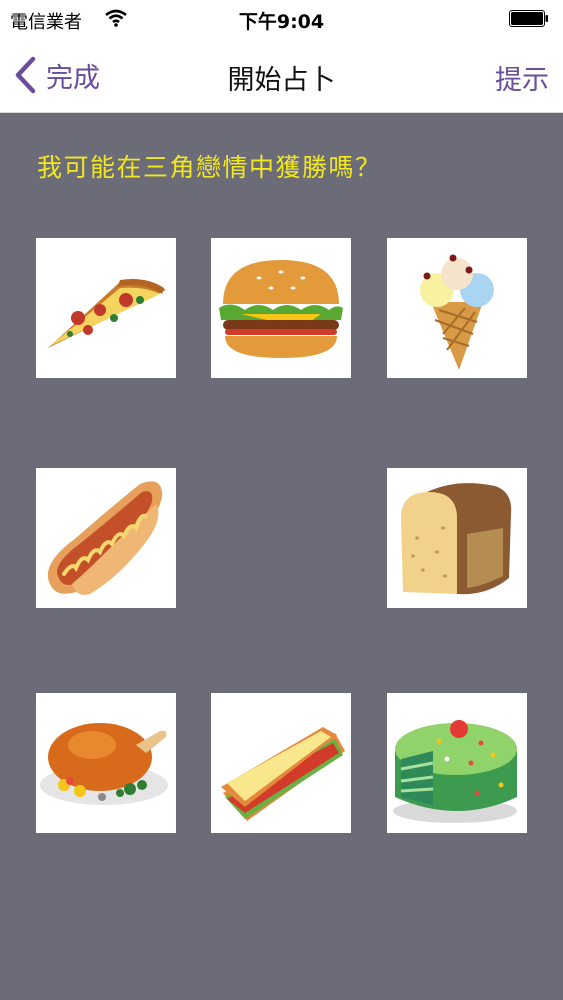  I want to click on battery-icon, so click(528, 18).